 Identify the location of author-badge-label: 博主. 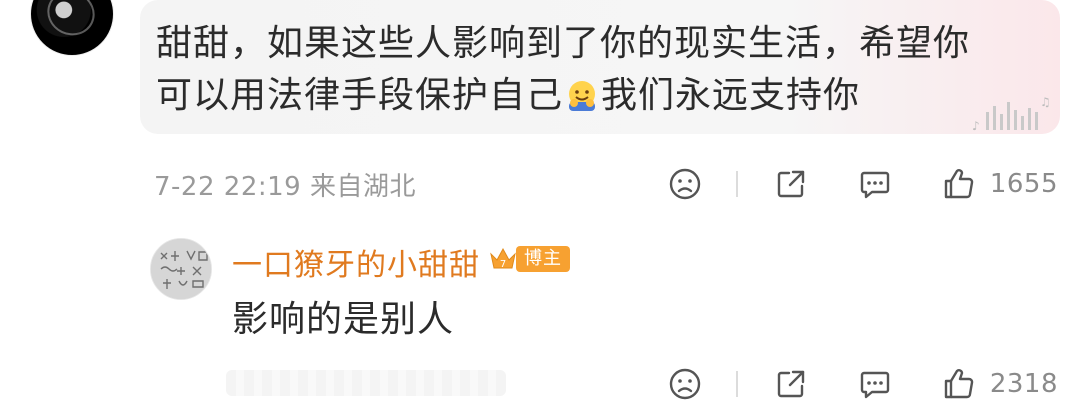
(543, 259).